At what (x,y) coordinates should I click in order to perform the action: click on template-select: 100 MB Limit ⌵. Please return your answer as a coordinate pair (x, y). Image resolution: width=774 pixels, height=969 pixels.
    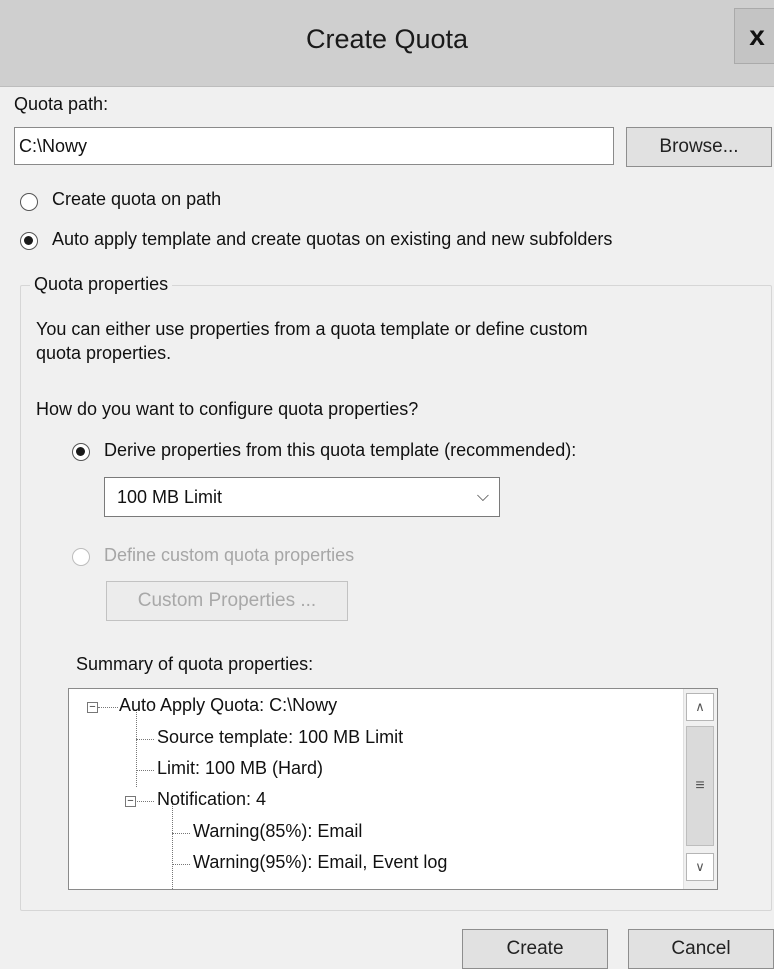
    Looking at the image, I should click on (302, 497).